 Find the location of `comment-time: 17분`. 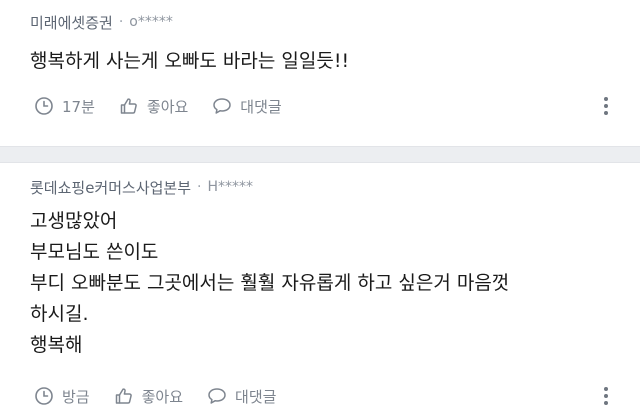

comment-time: 17분 is located at coordinates (64, 106).